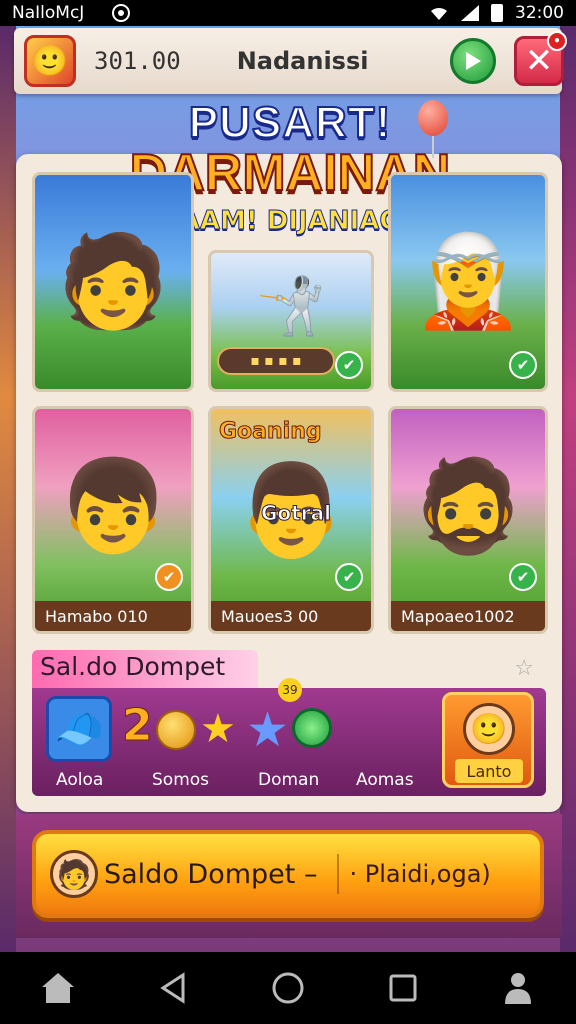 The width and height of the screenshot is (576, 1024). I want to click on card-character: 👦, so click(113, 506).